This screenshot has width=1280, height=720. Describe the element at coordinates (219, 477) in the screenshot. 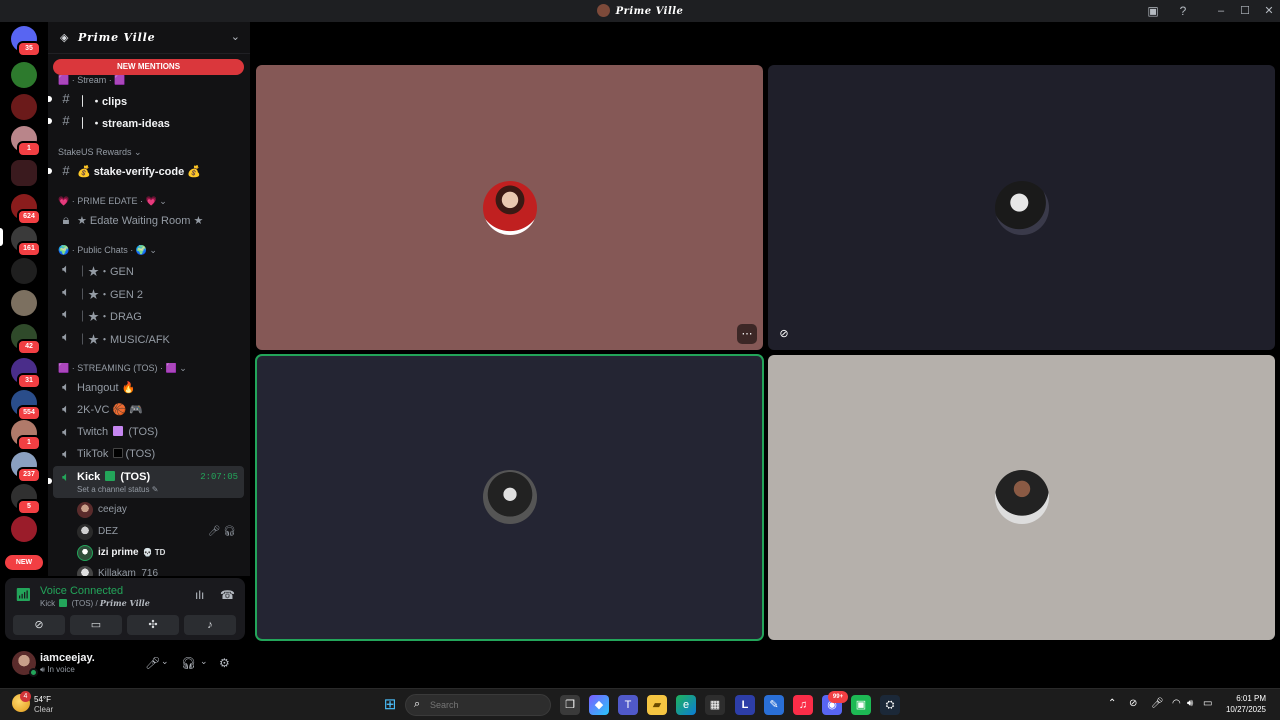

I see `call-timer: 2:07:05` at that location.